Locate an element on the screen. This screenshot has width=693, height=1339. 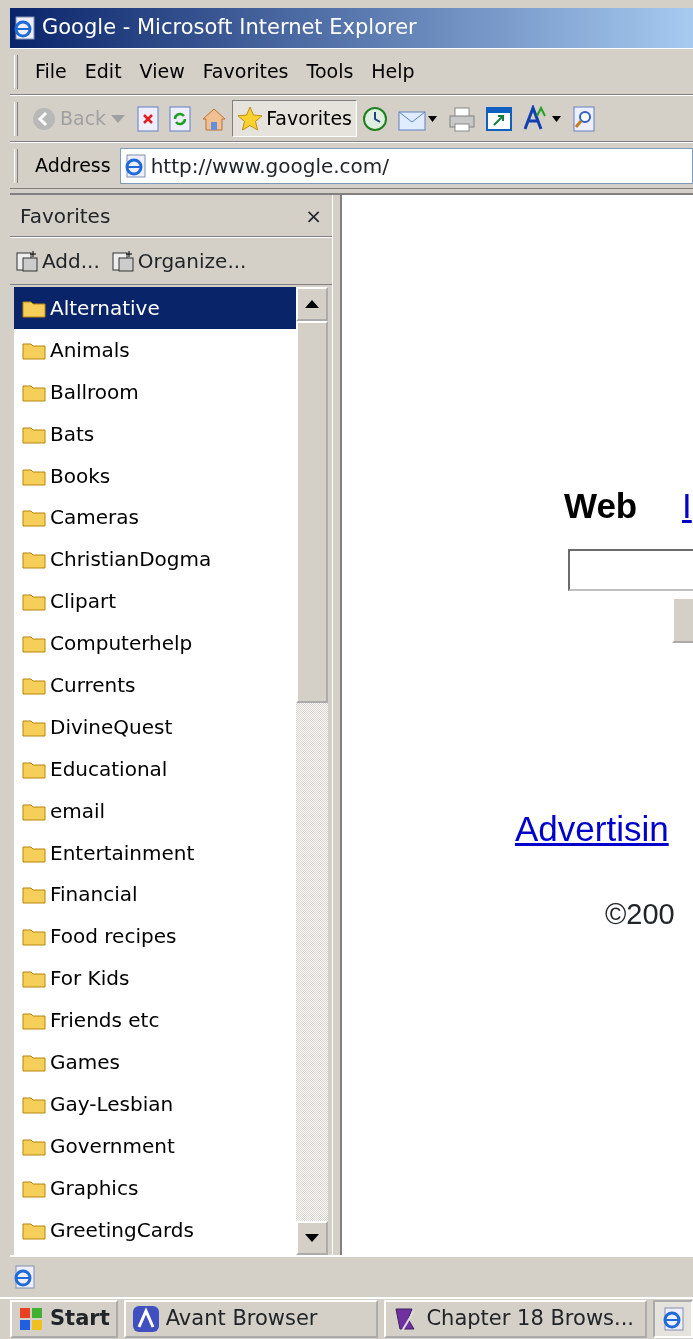
folder-item: For Kids is located at coordinates (155, 978).